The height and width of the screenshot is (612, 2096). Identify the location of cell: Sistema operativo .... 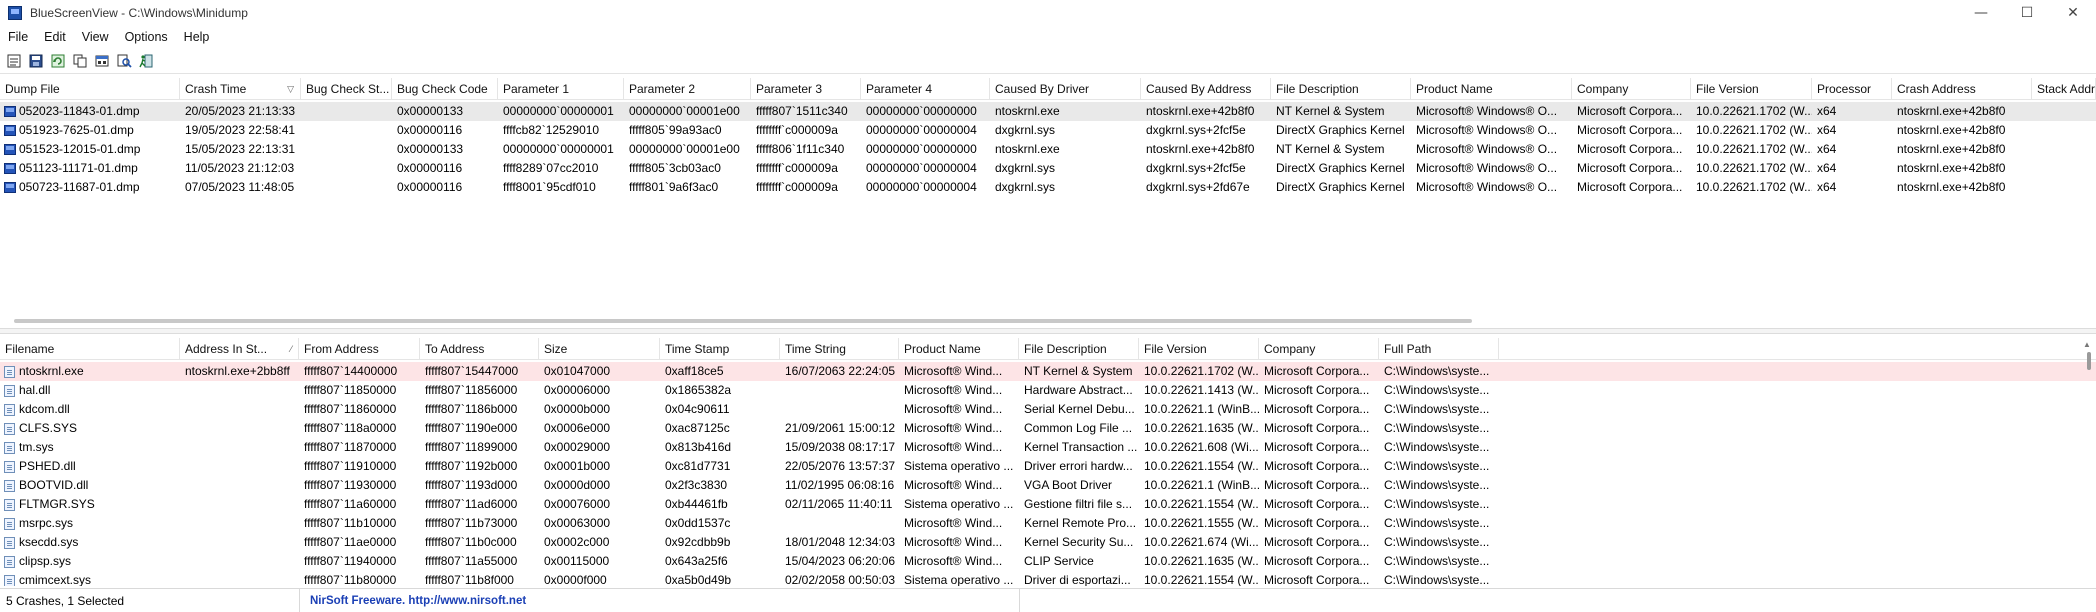
(959, 466).